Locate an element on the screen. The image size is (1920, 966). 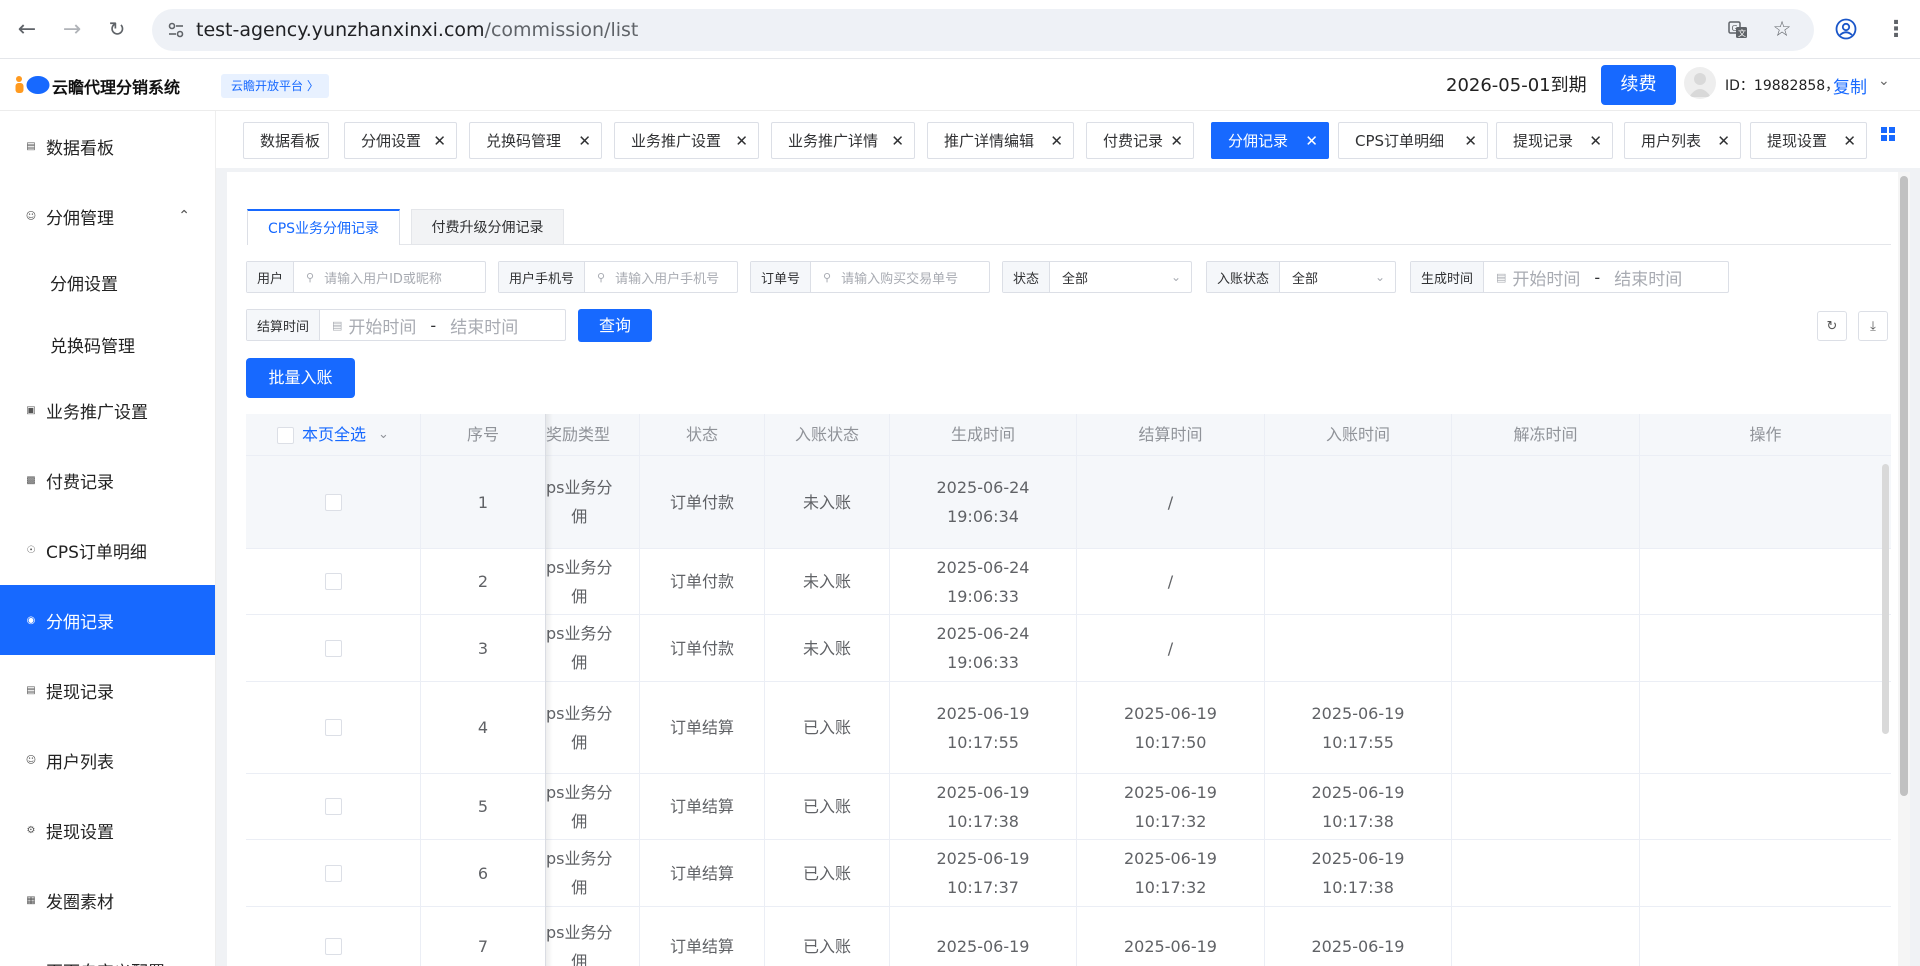
sidebar-item-cps-orders: ☉ CPS订单明细 is located at coordinates (107, 550).